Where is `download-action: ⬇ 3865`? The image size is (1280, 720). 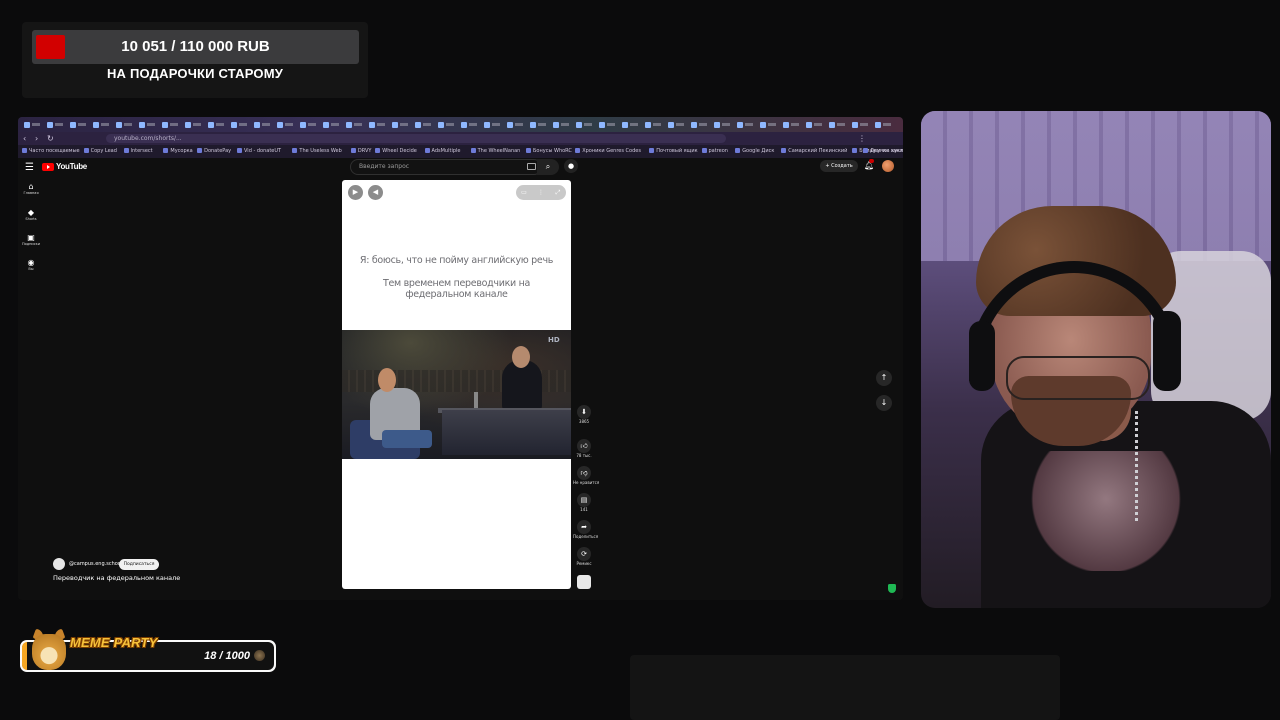 download-action: ⬇ 3865 is located at coordinates (584, 415).